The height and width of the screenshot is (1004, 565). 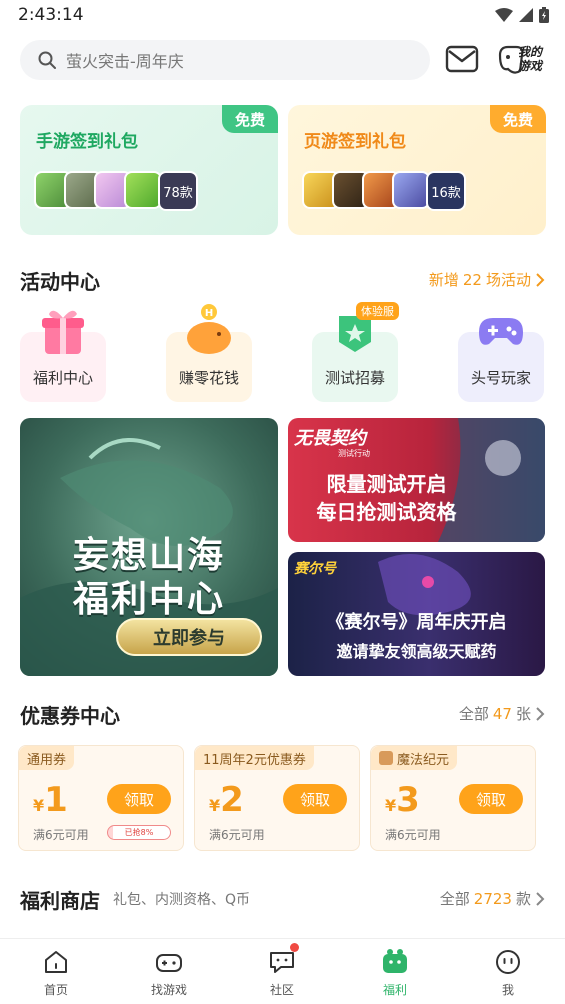 I want to click on store-all-label: 全部, so click(x=454, y=899).